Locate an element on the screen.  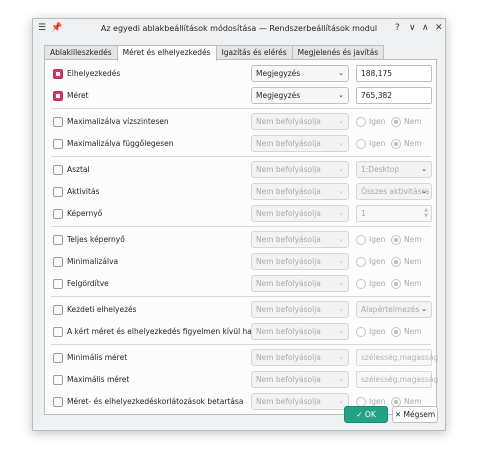
minimized-no-radio is located at coordinates (396, 262).